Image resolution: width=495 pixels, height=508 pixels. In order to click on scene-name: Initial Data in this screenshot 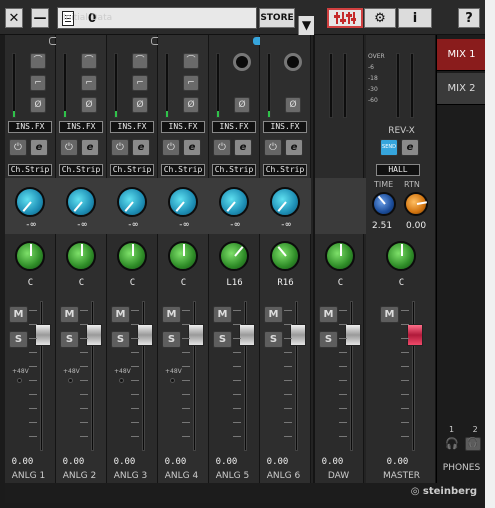, I will do `click(87, 18)`.